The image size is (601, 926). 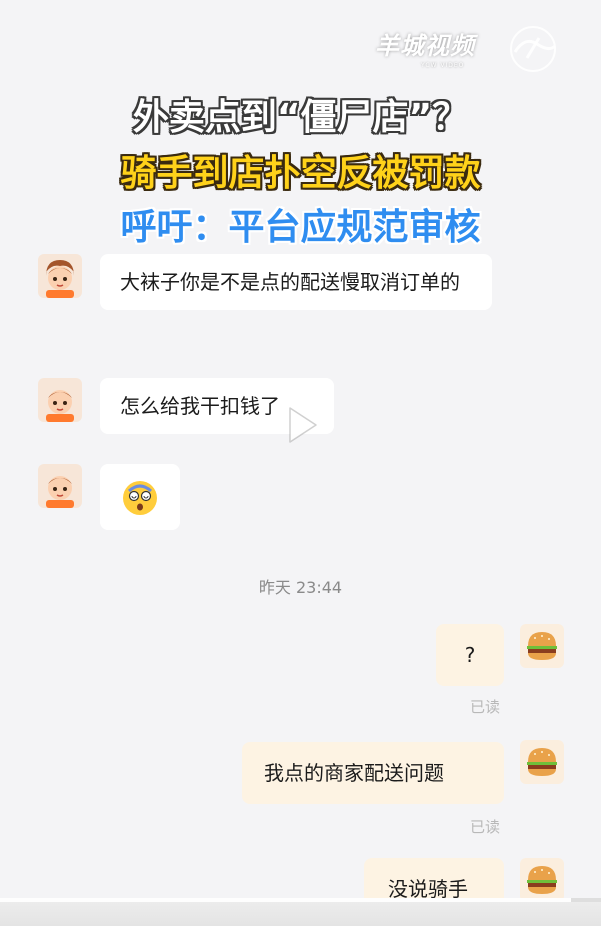 I want to click on message-bubble-outgoing: ?, so click(x=470, y=655).